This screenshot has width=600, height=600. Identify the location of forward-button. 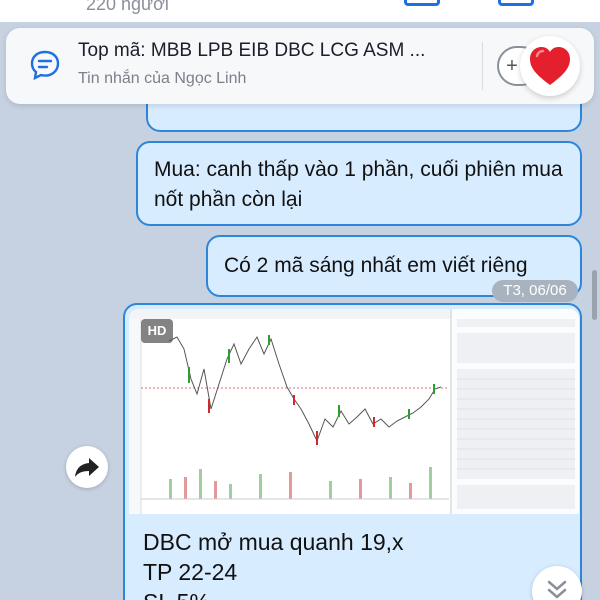
(87, 467).